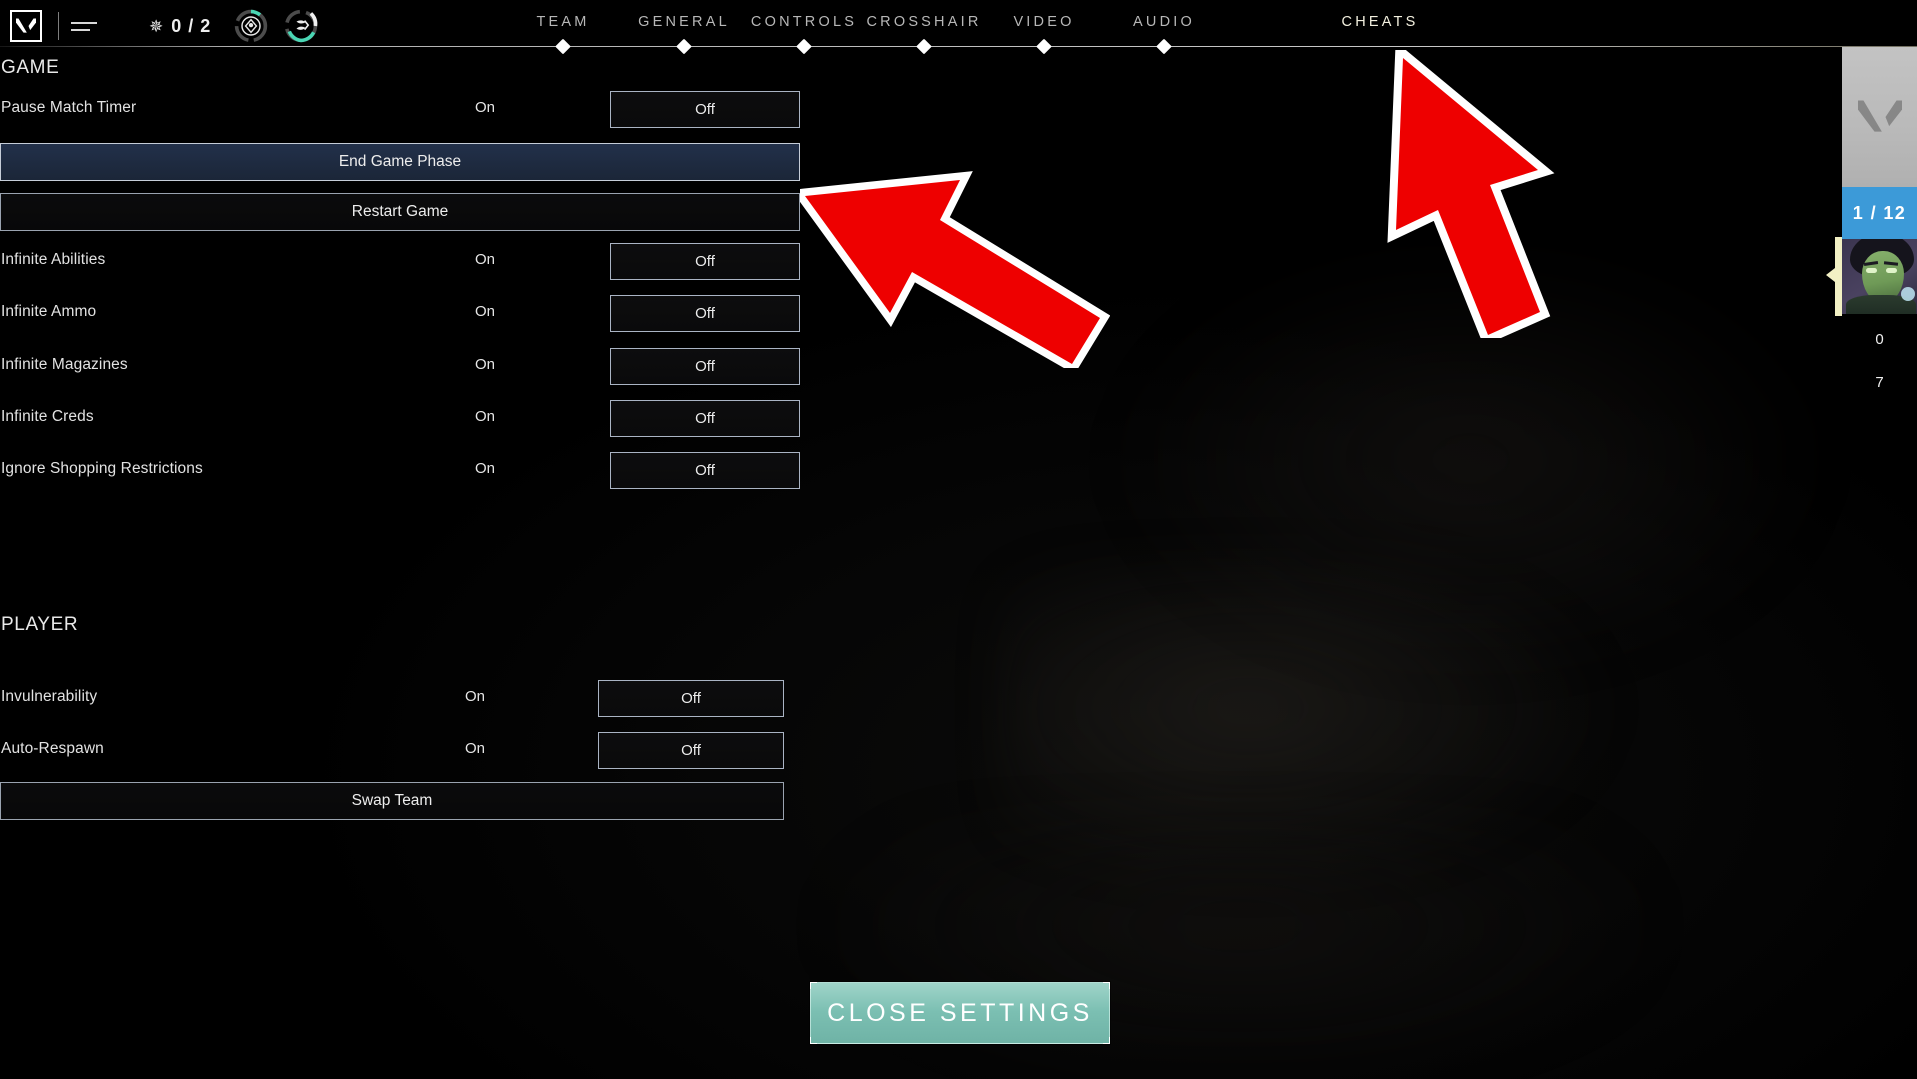 The image size is (1917, 1079). I want to click on portrait-face, so click(1883, 276).